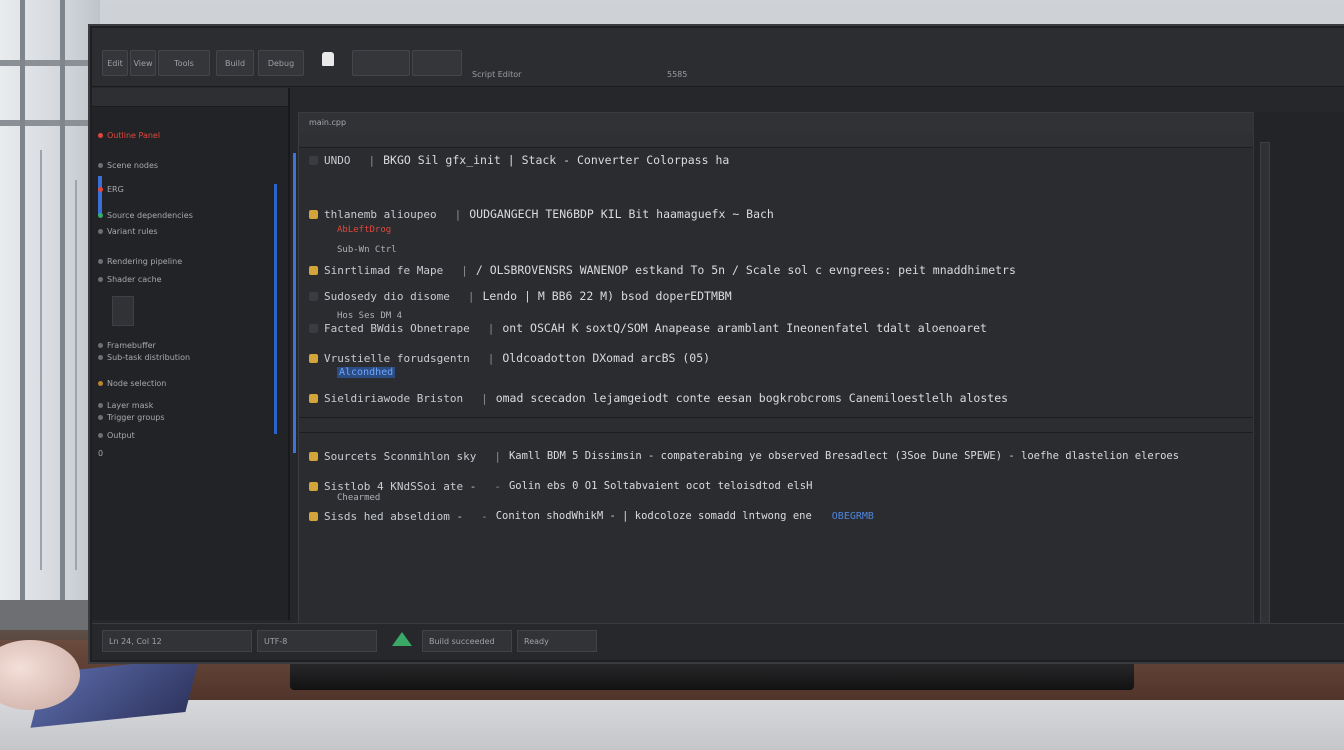  I want to click on toolbar-button: Tools, so click(184, 63).